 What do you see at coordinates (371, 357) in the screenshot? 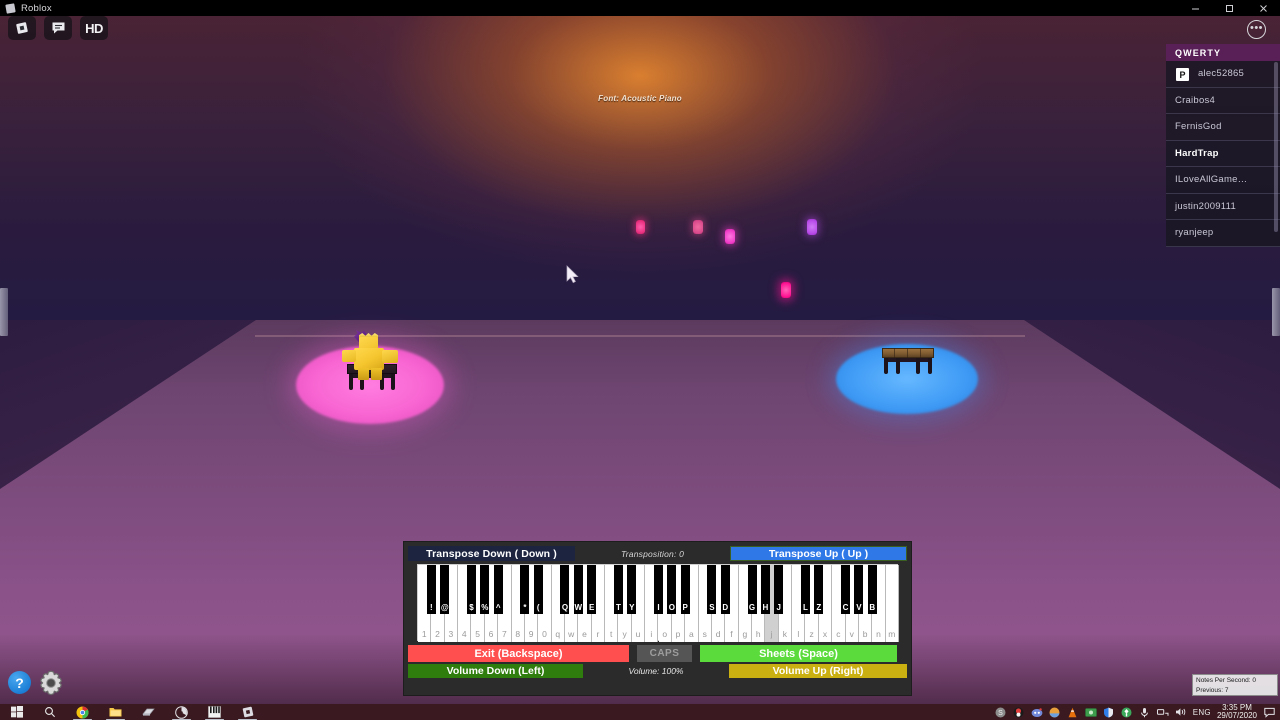
I see `avatar` at bounding box center [371, 357].